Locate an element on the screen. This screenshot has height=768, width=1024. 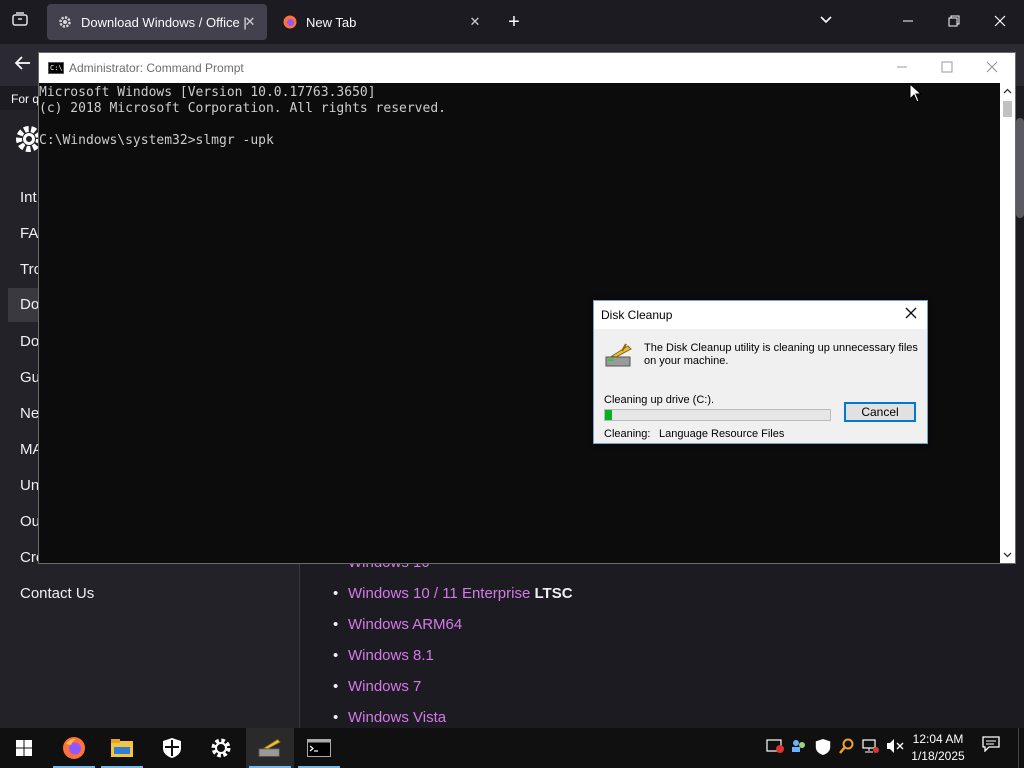
command-prompt-icon: C:\ is located at coordinates (56, 68).